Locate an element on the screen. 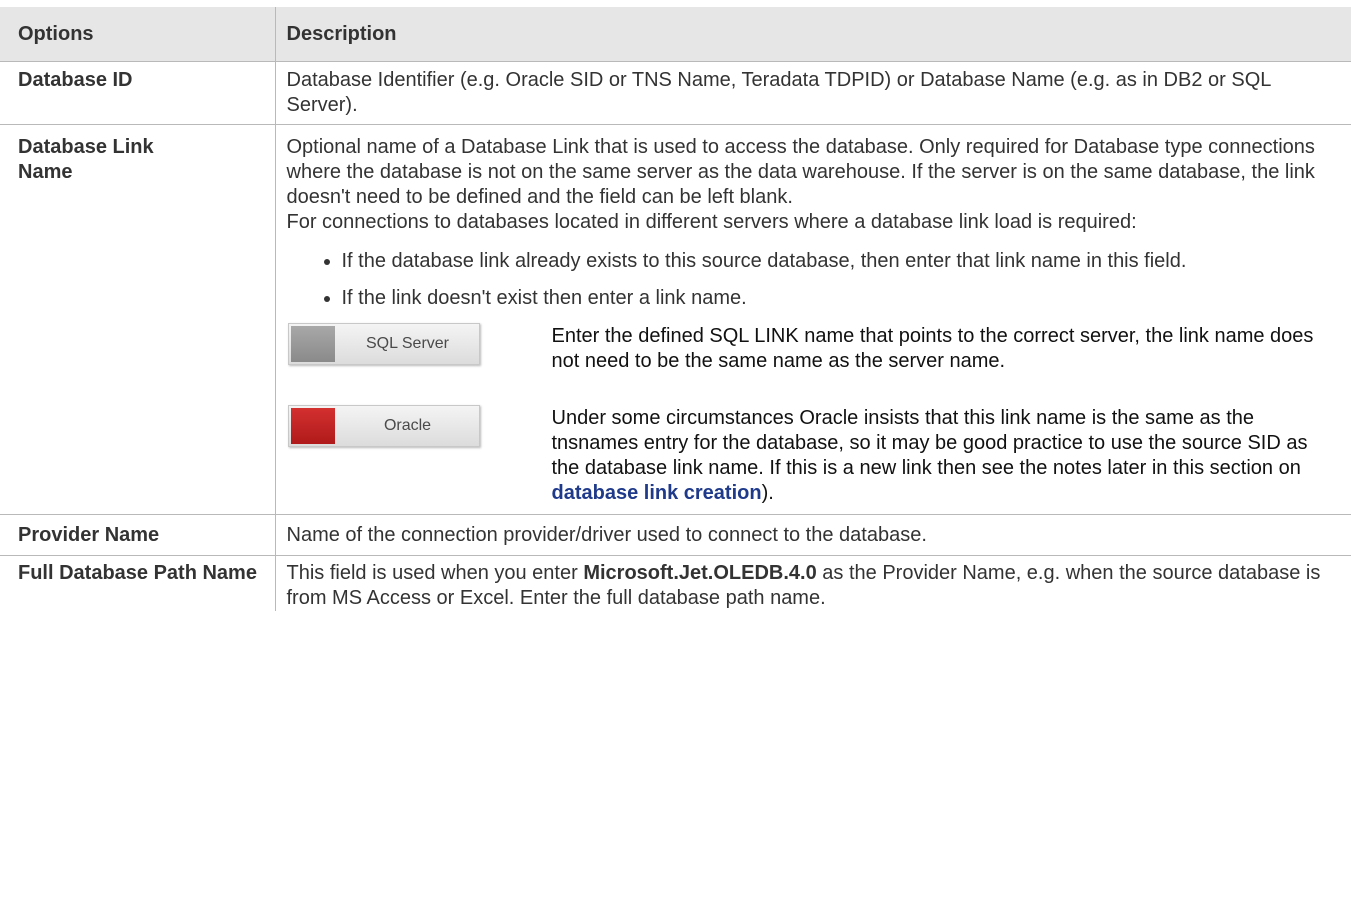  oracle-badge-icon: Oracle is located at coordinates (383, 426).